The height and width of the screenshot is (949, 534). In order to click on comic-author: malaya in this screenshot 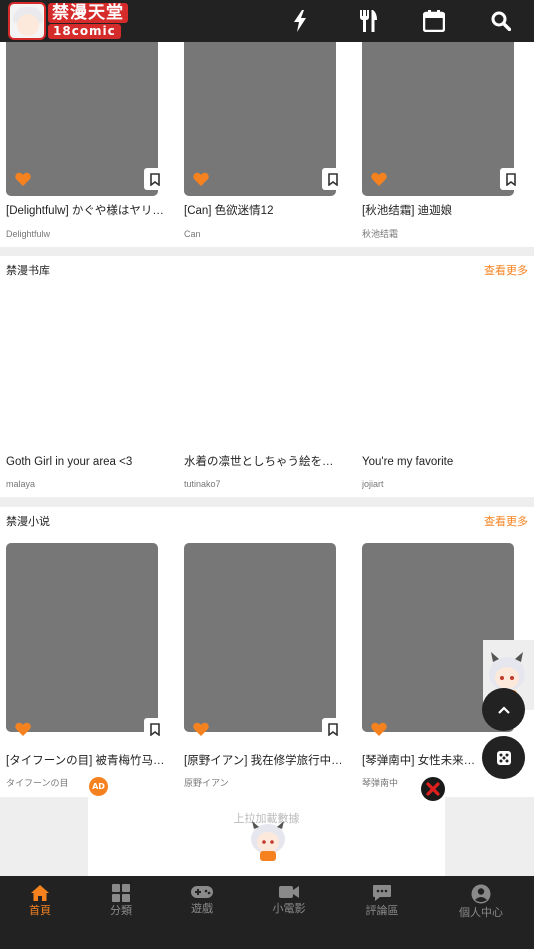, I will do `click(86, 484)`.